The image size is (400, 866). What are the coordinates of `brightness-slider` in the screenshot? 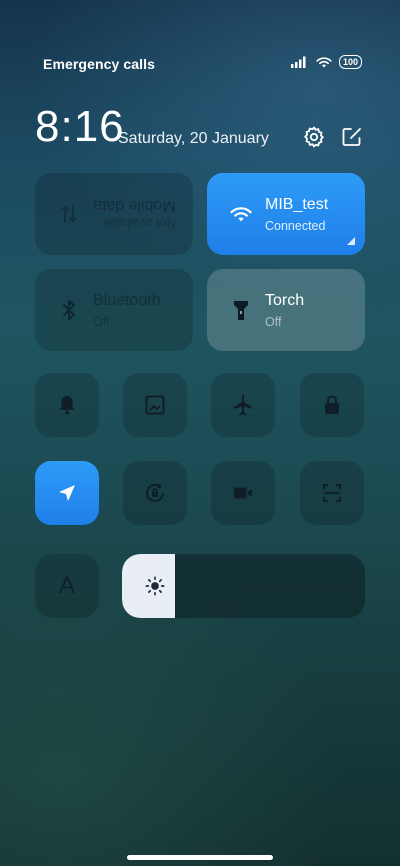 It's located at (243, 586).